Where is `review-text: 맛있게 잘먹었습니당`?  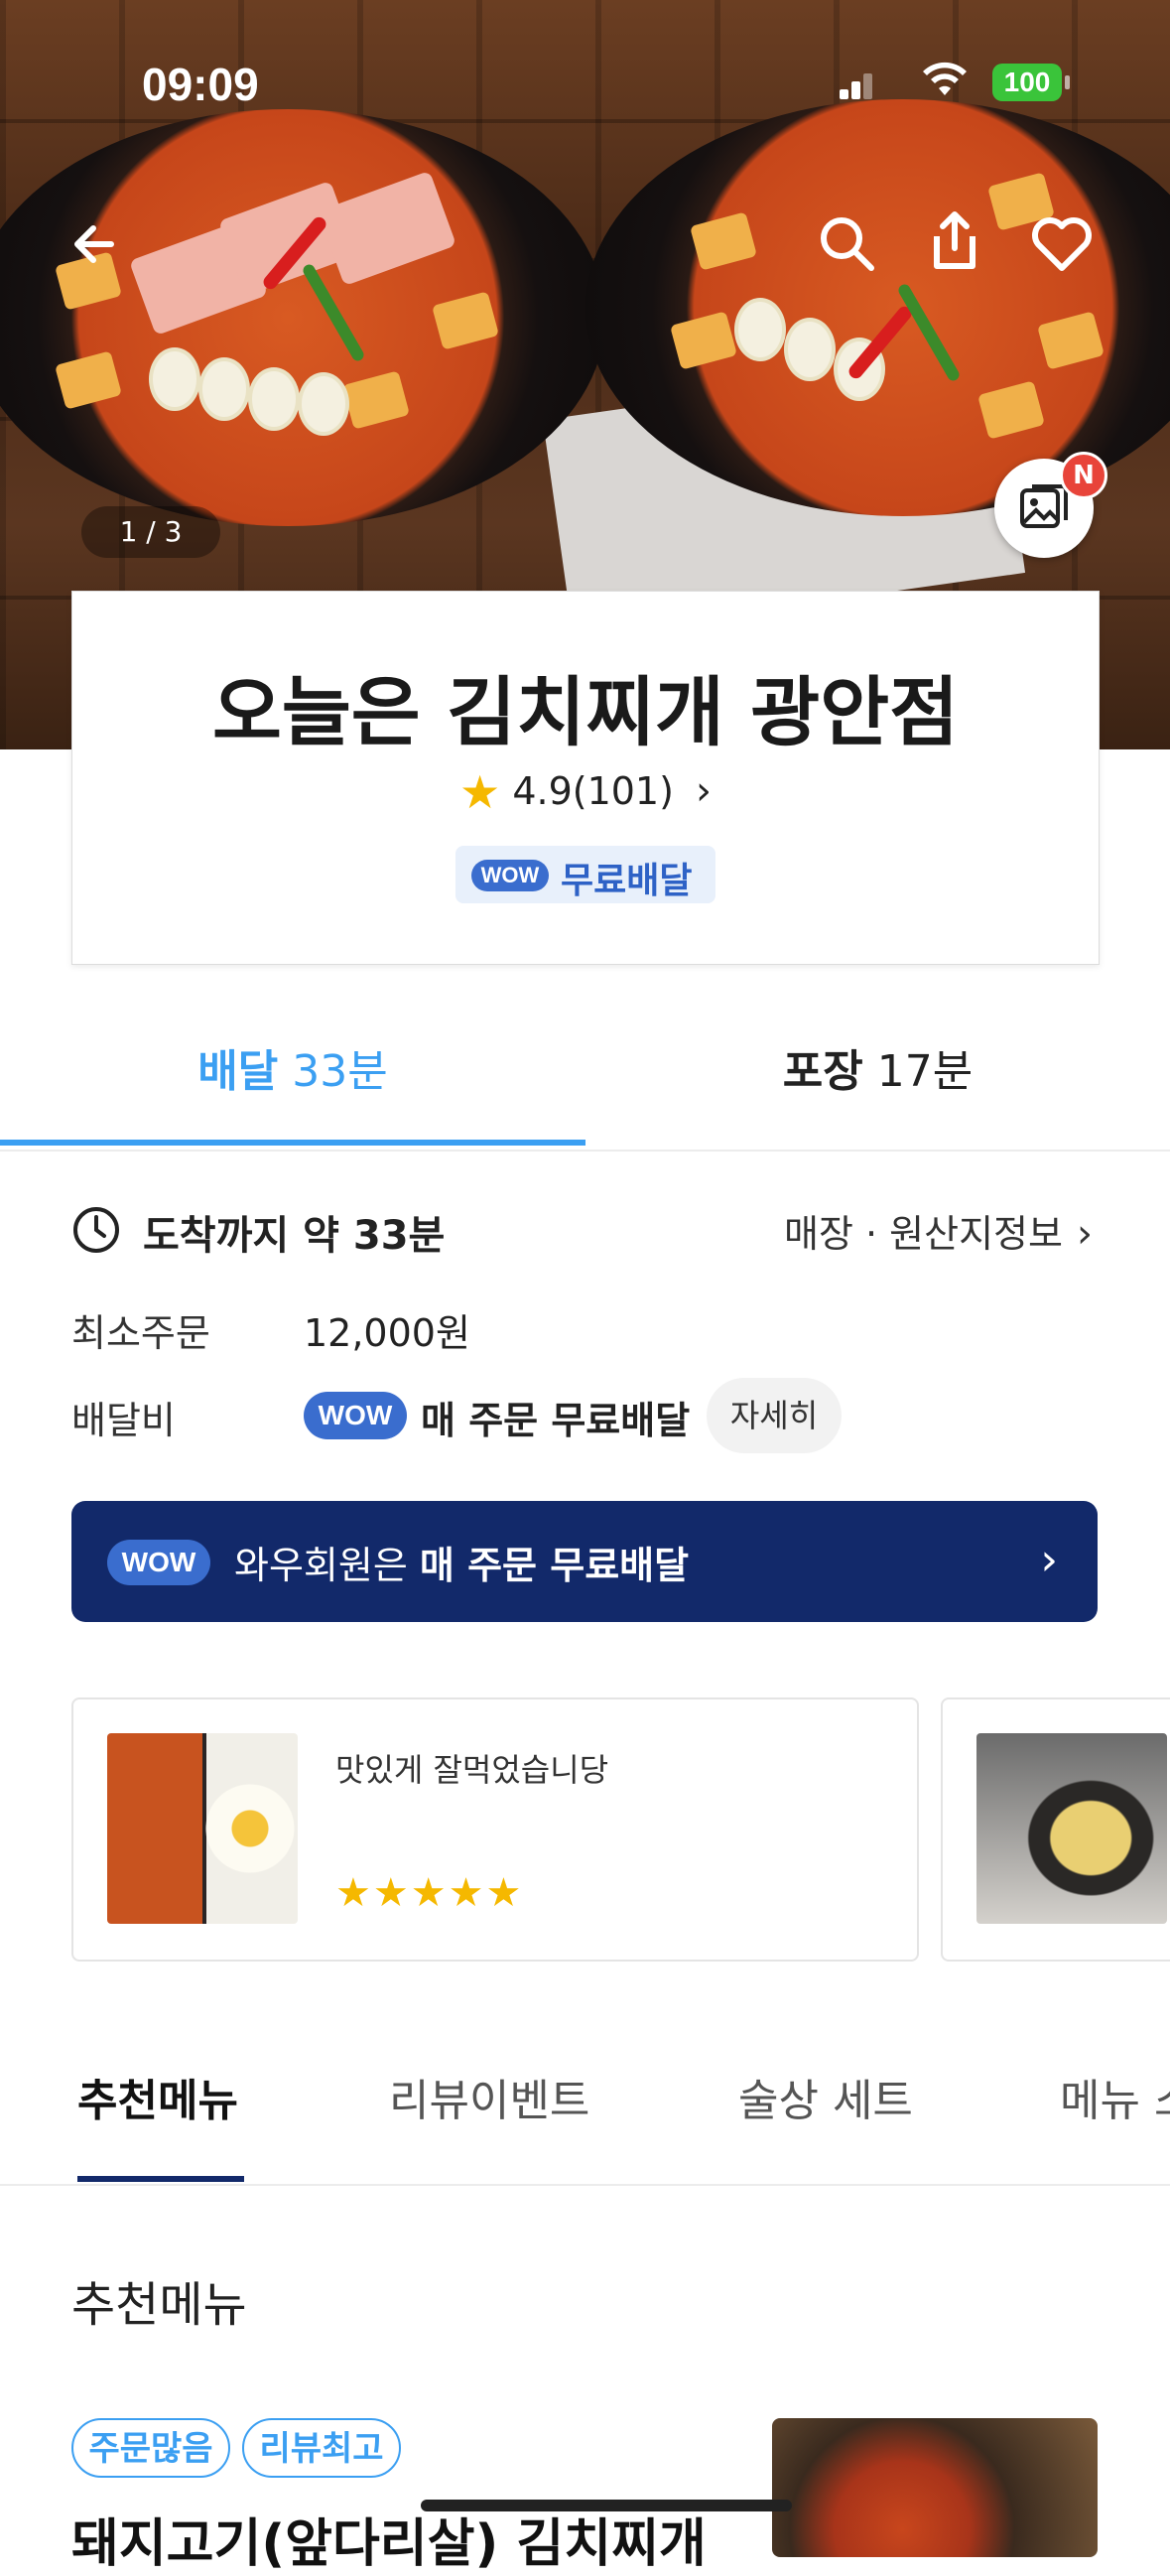
review-text: 맛있게 잘먹었습니당 is located at coordinates (472, 1770).